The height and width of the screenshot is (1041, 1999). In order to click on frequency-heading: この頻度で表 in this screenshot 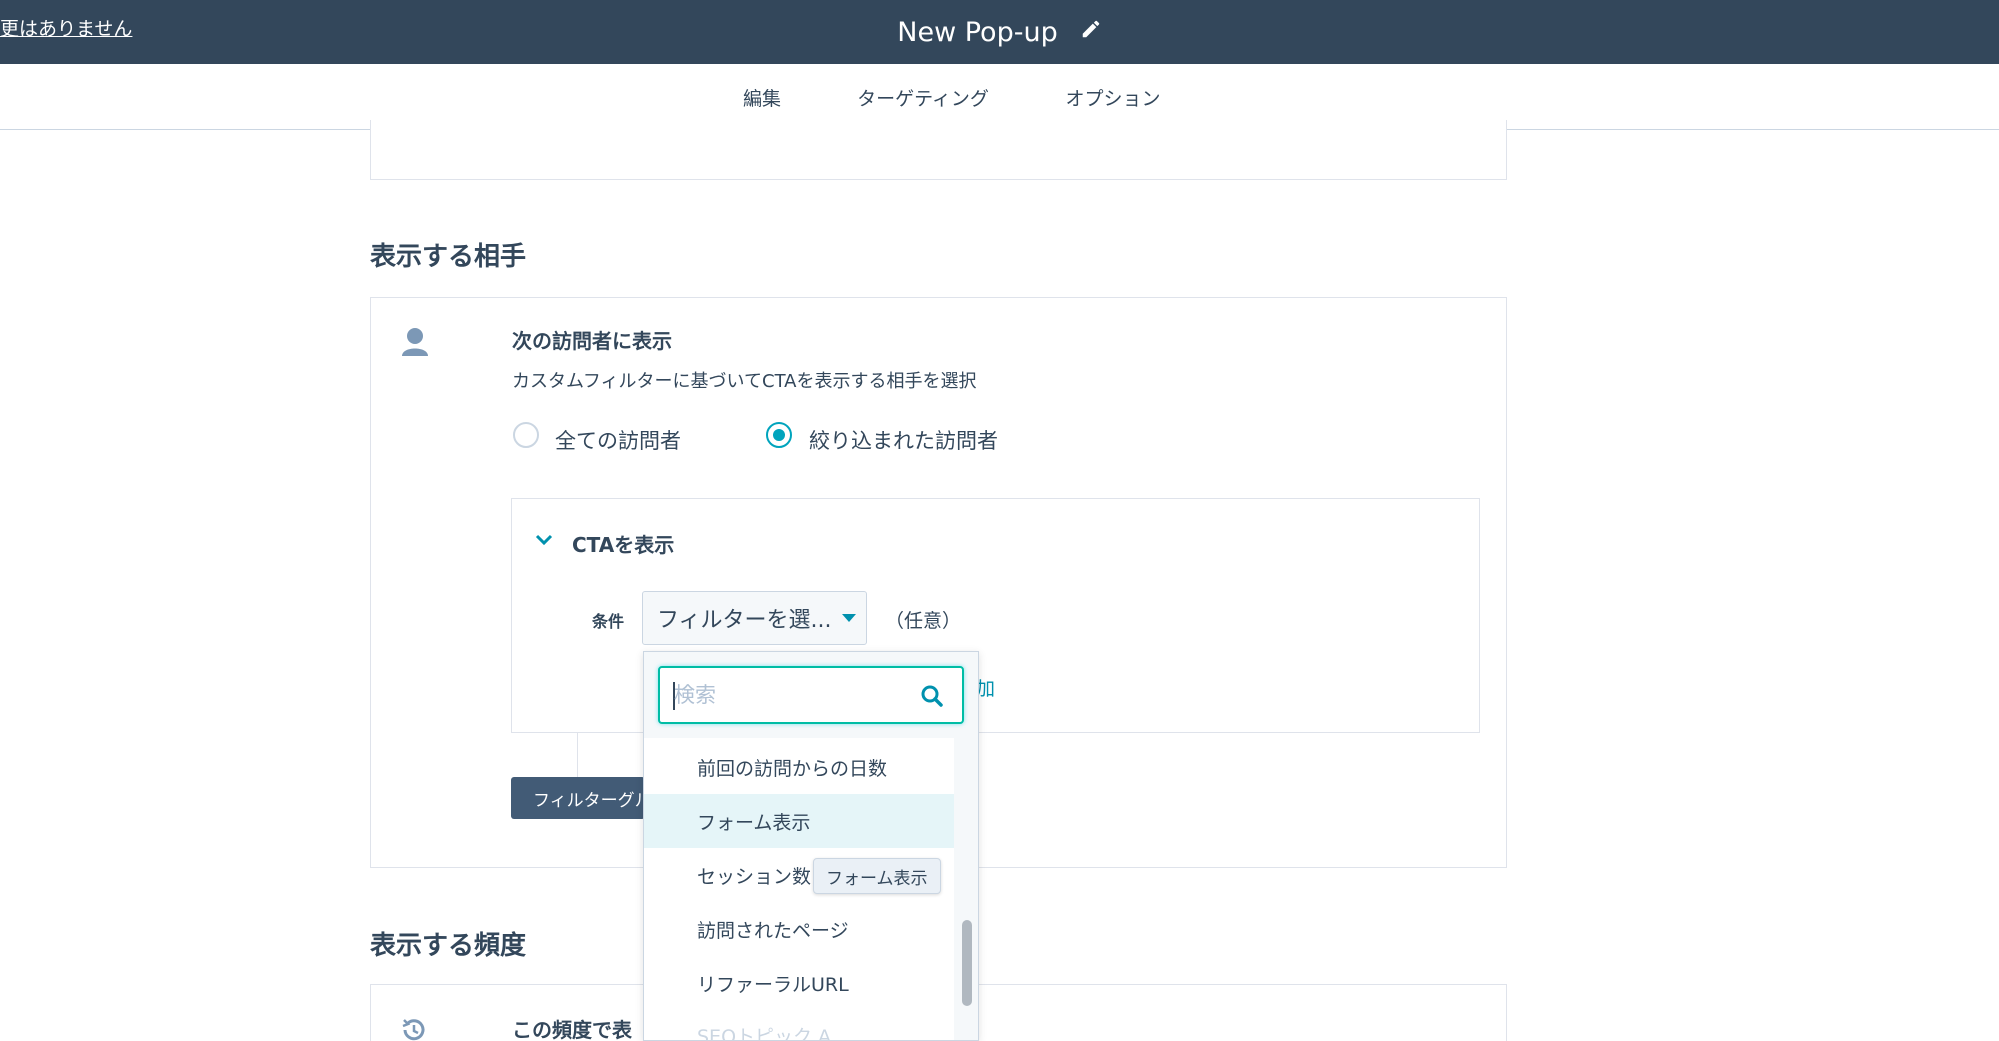, I will do `click(572, 1029)`.